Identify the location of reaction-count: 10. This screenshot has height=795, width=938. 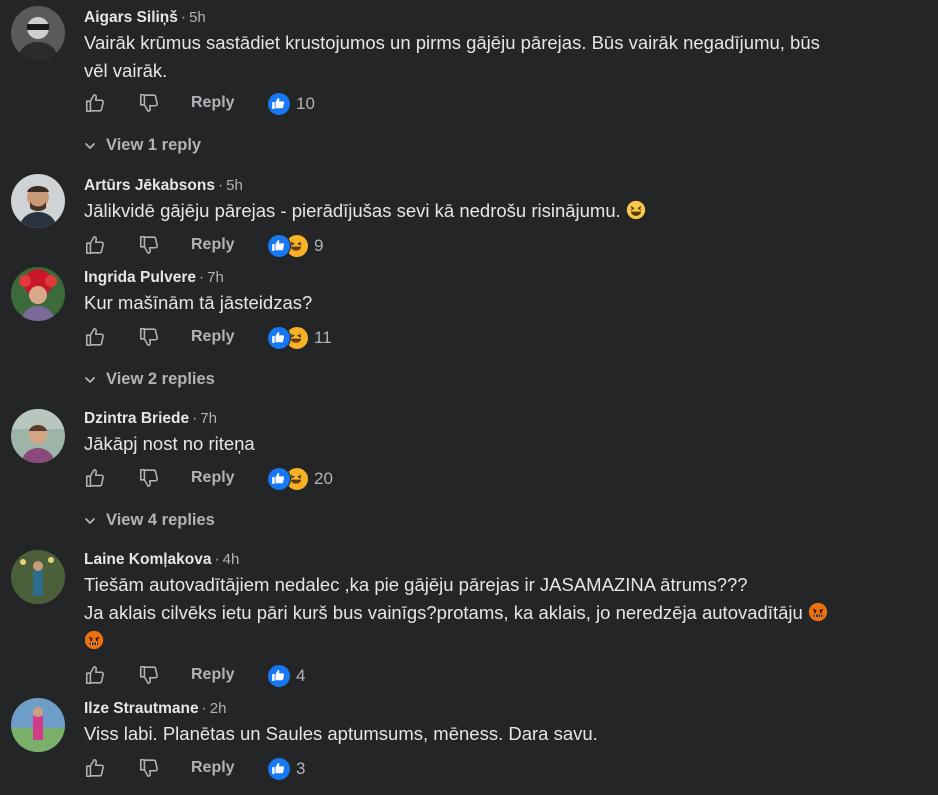
(305, 103).